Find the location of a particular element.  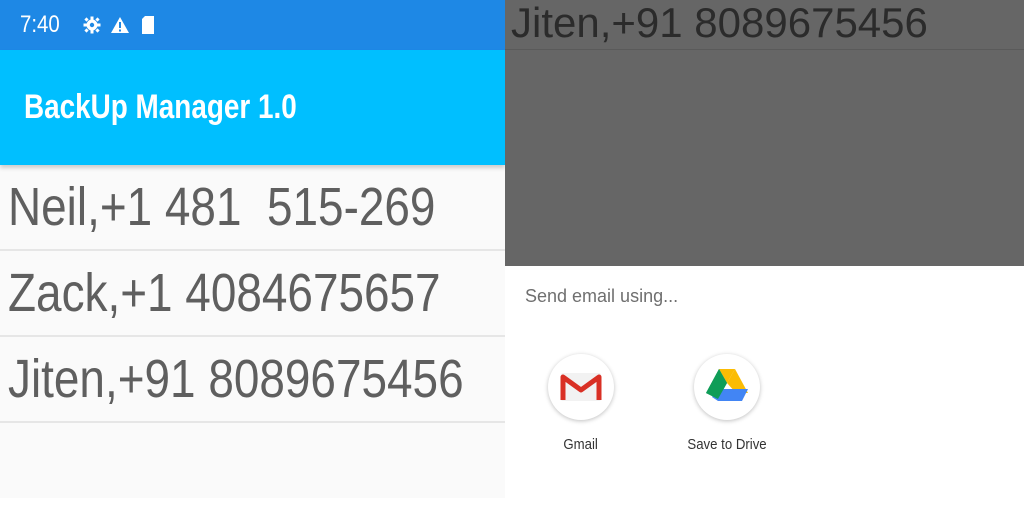

save-to-drive-share-target: Save to Drive is located at coordinates (727, 403).